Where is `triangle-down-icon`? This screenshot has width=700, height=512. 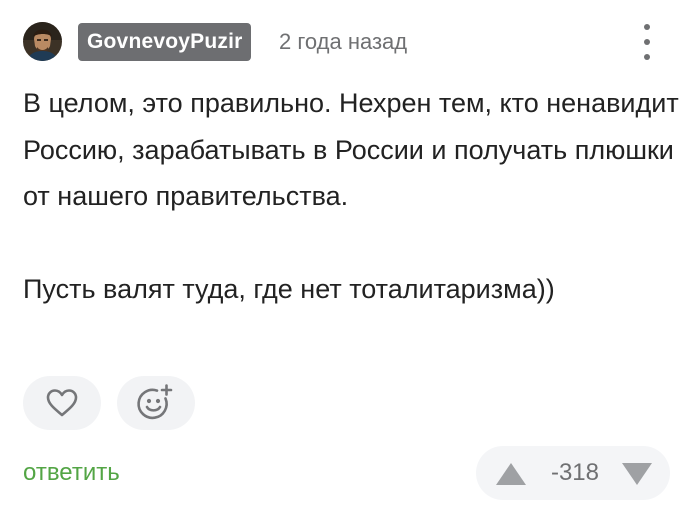 triangle-down-icon is located at coordinates (637, 474).